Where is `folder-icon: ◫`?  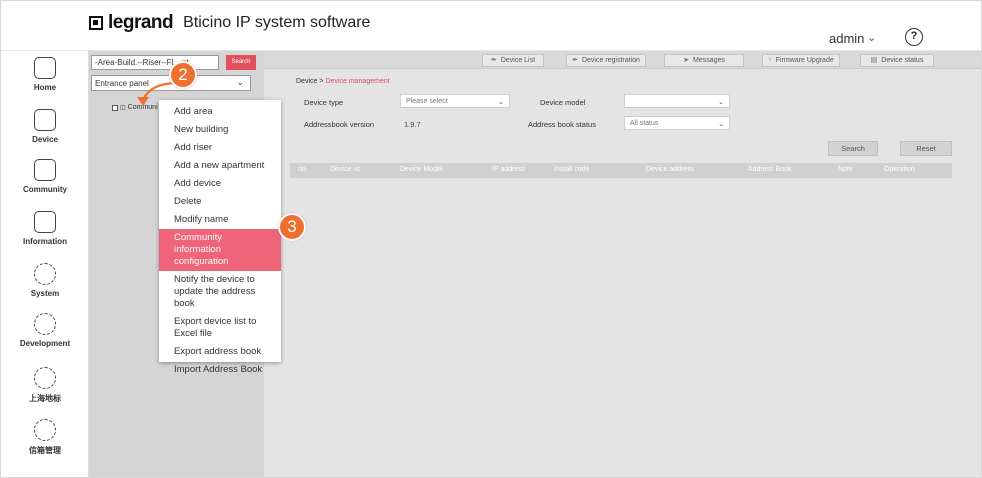 folder-icon: ◫ is located at coordinates (123, 108).